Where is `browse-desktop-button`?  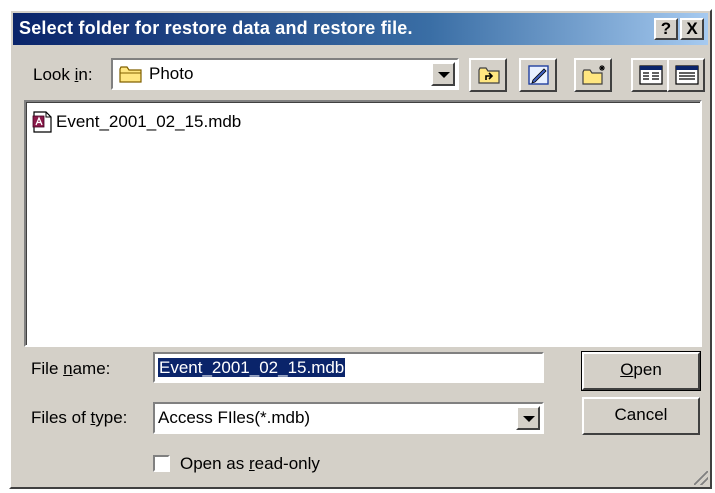
browse-desktop-button is located at coordinates (538, 75).